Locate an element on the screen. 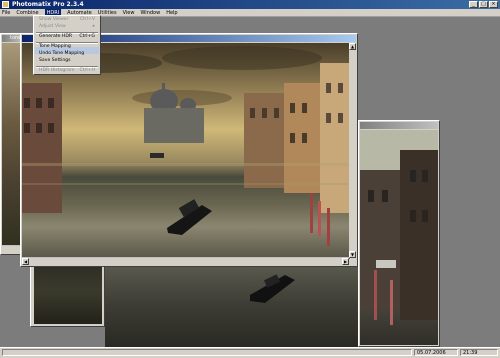 The image size is (500, 358). menu-item-hdr-histogram: HDR Histogram is located at coordinates (56, 70).